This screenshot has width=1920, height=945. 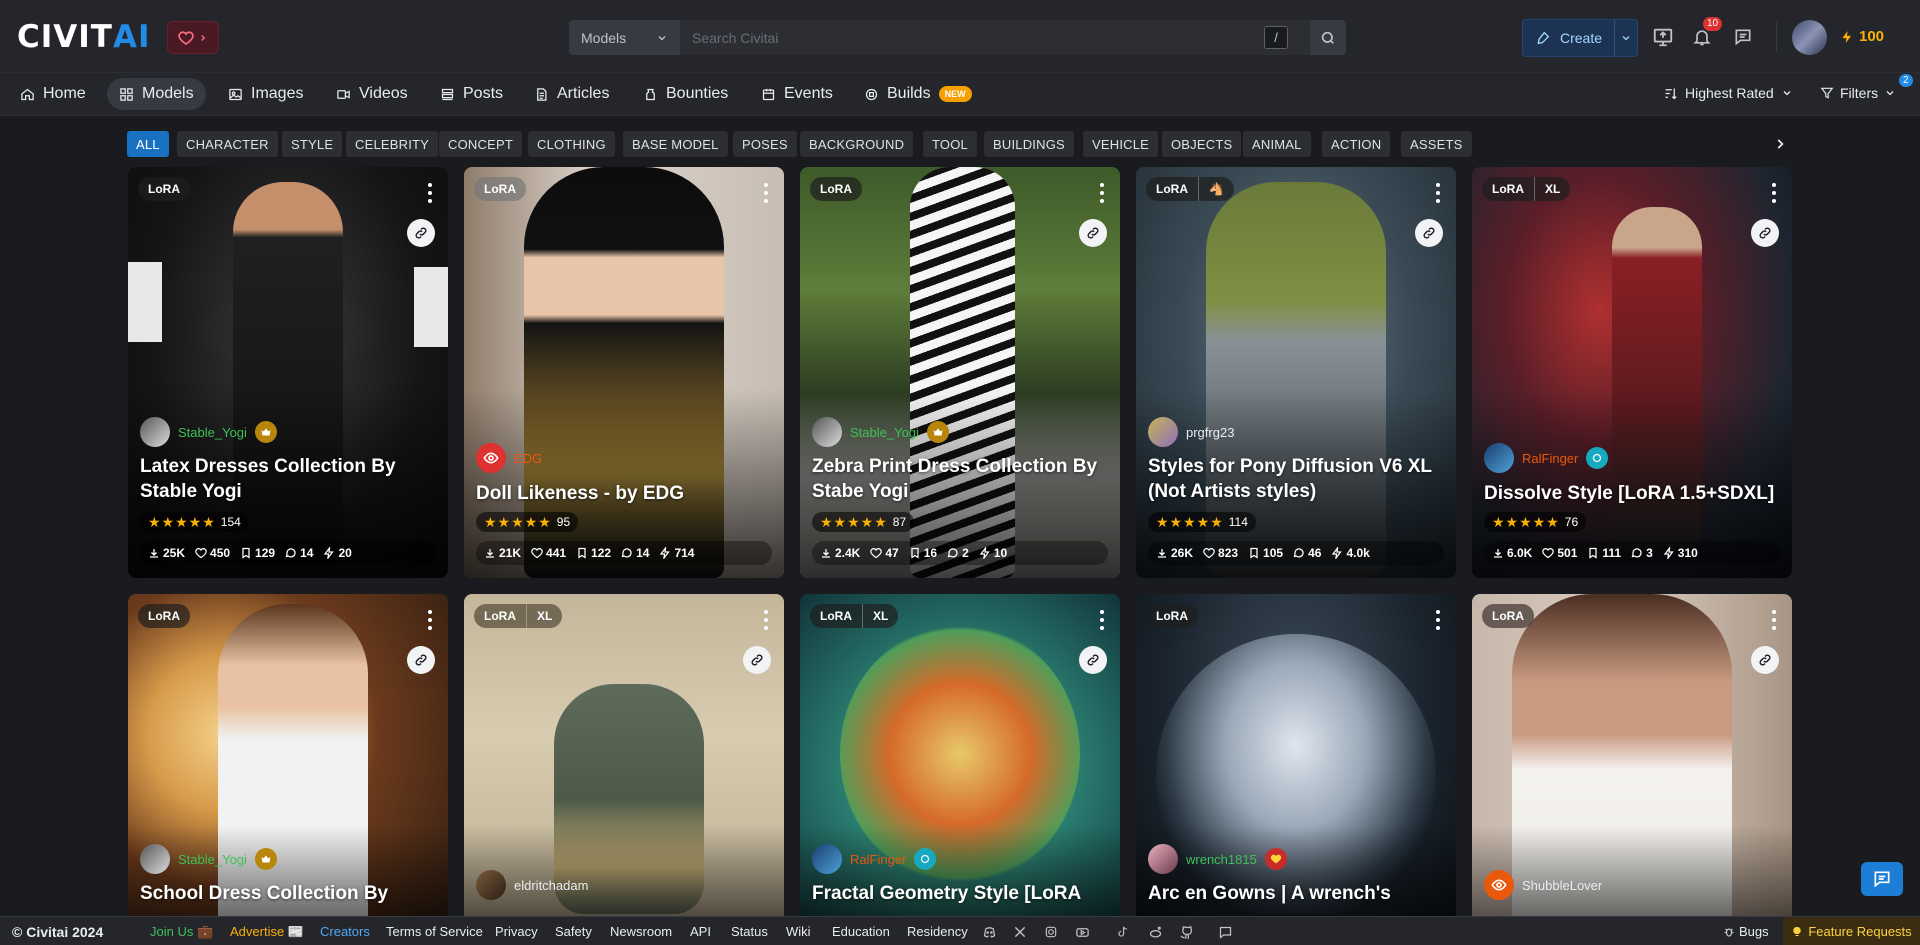 What do you see at coordinates (1277, 144) in the screenshot?
I see `category-chip-animal: ANIMAL` at bounding box center [1277, 144].